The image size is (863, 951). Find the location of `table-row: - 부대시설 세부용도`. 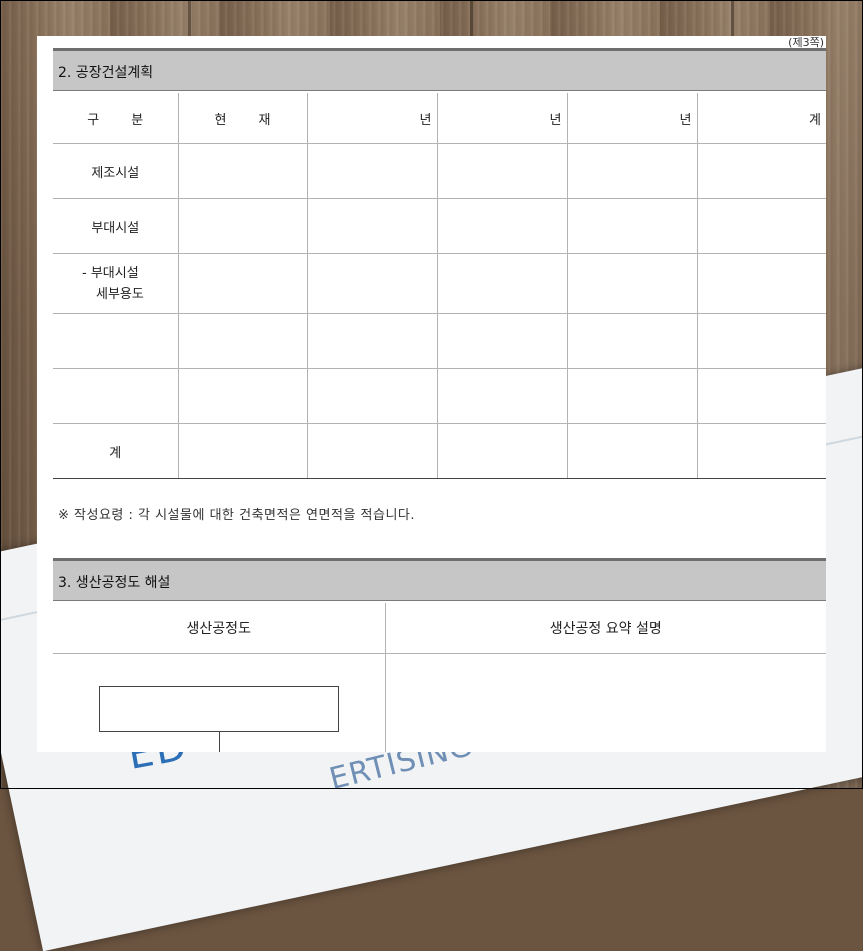

table-row: - 부대시설 세부용도 is located at coordinates (439, 283).